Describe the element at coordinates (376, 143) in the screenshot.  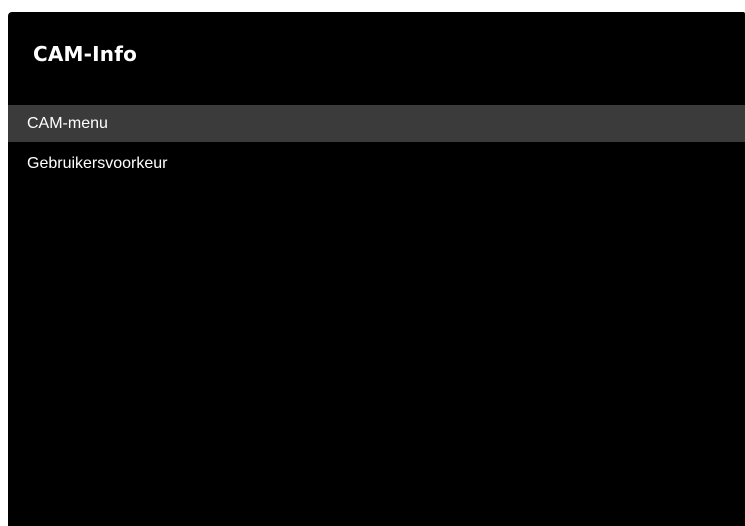
I see `cam-menu-list: CAM-menu Gebruikersvoorkeur` at that location.